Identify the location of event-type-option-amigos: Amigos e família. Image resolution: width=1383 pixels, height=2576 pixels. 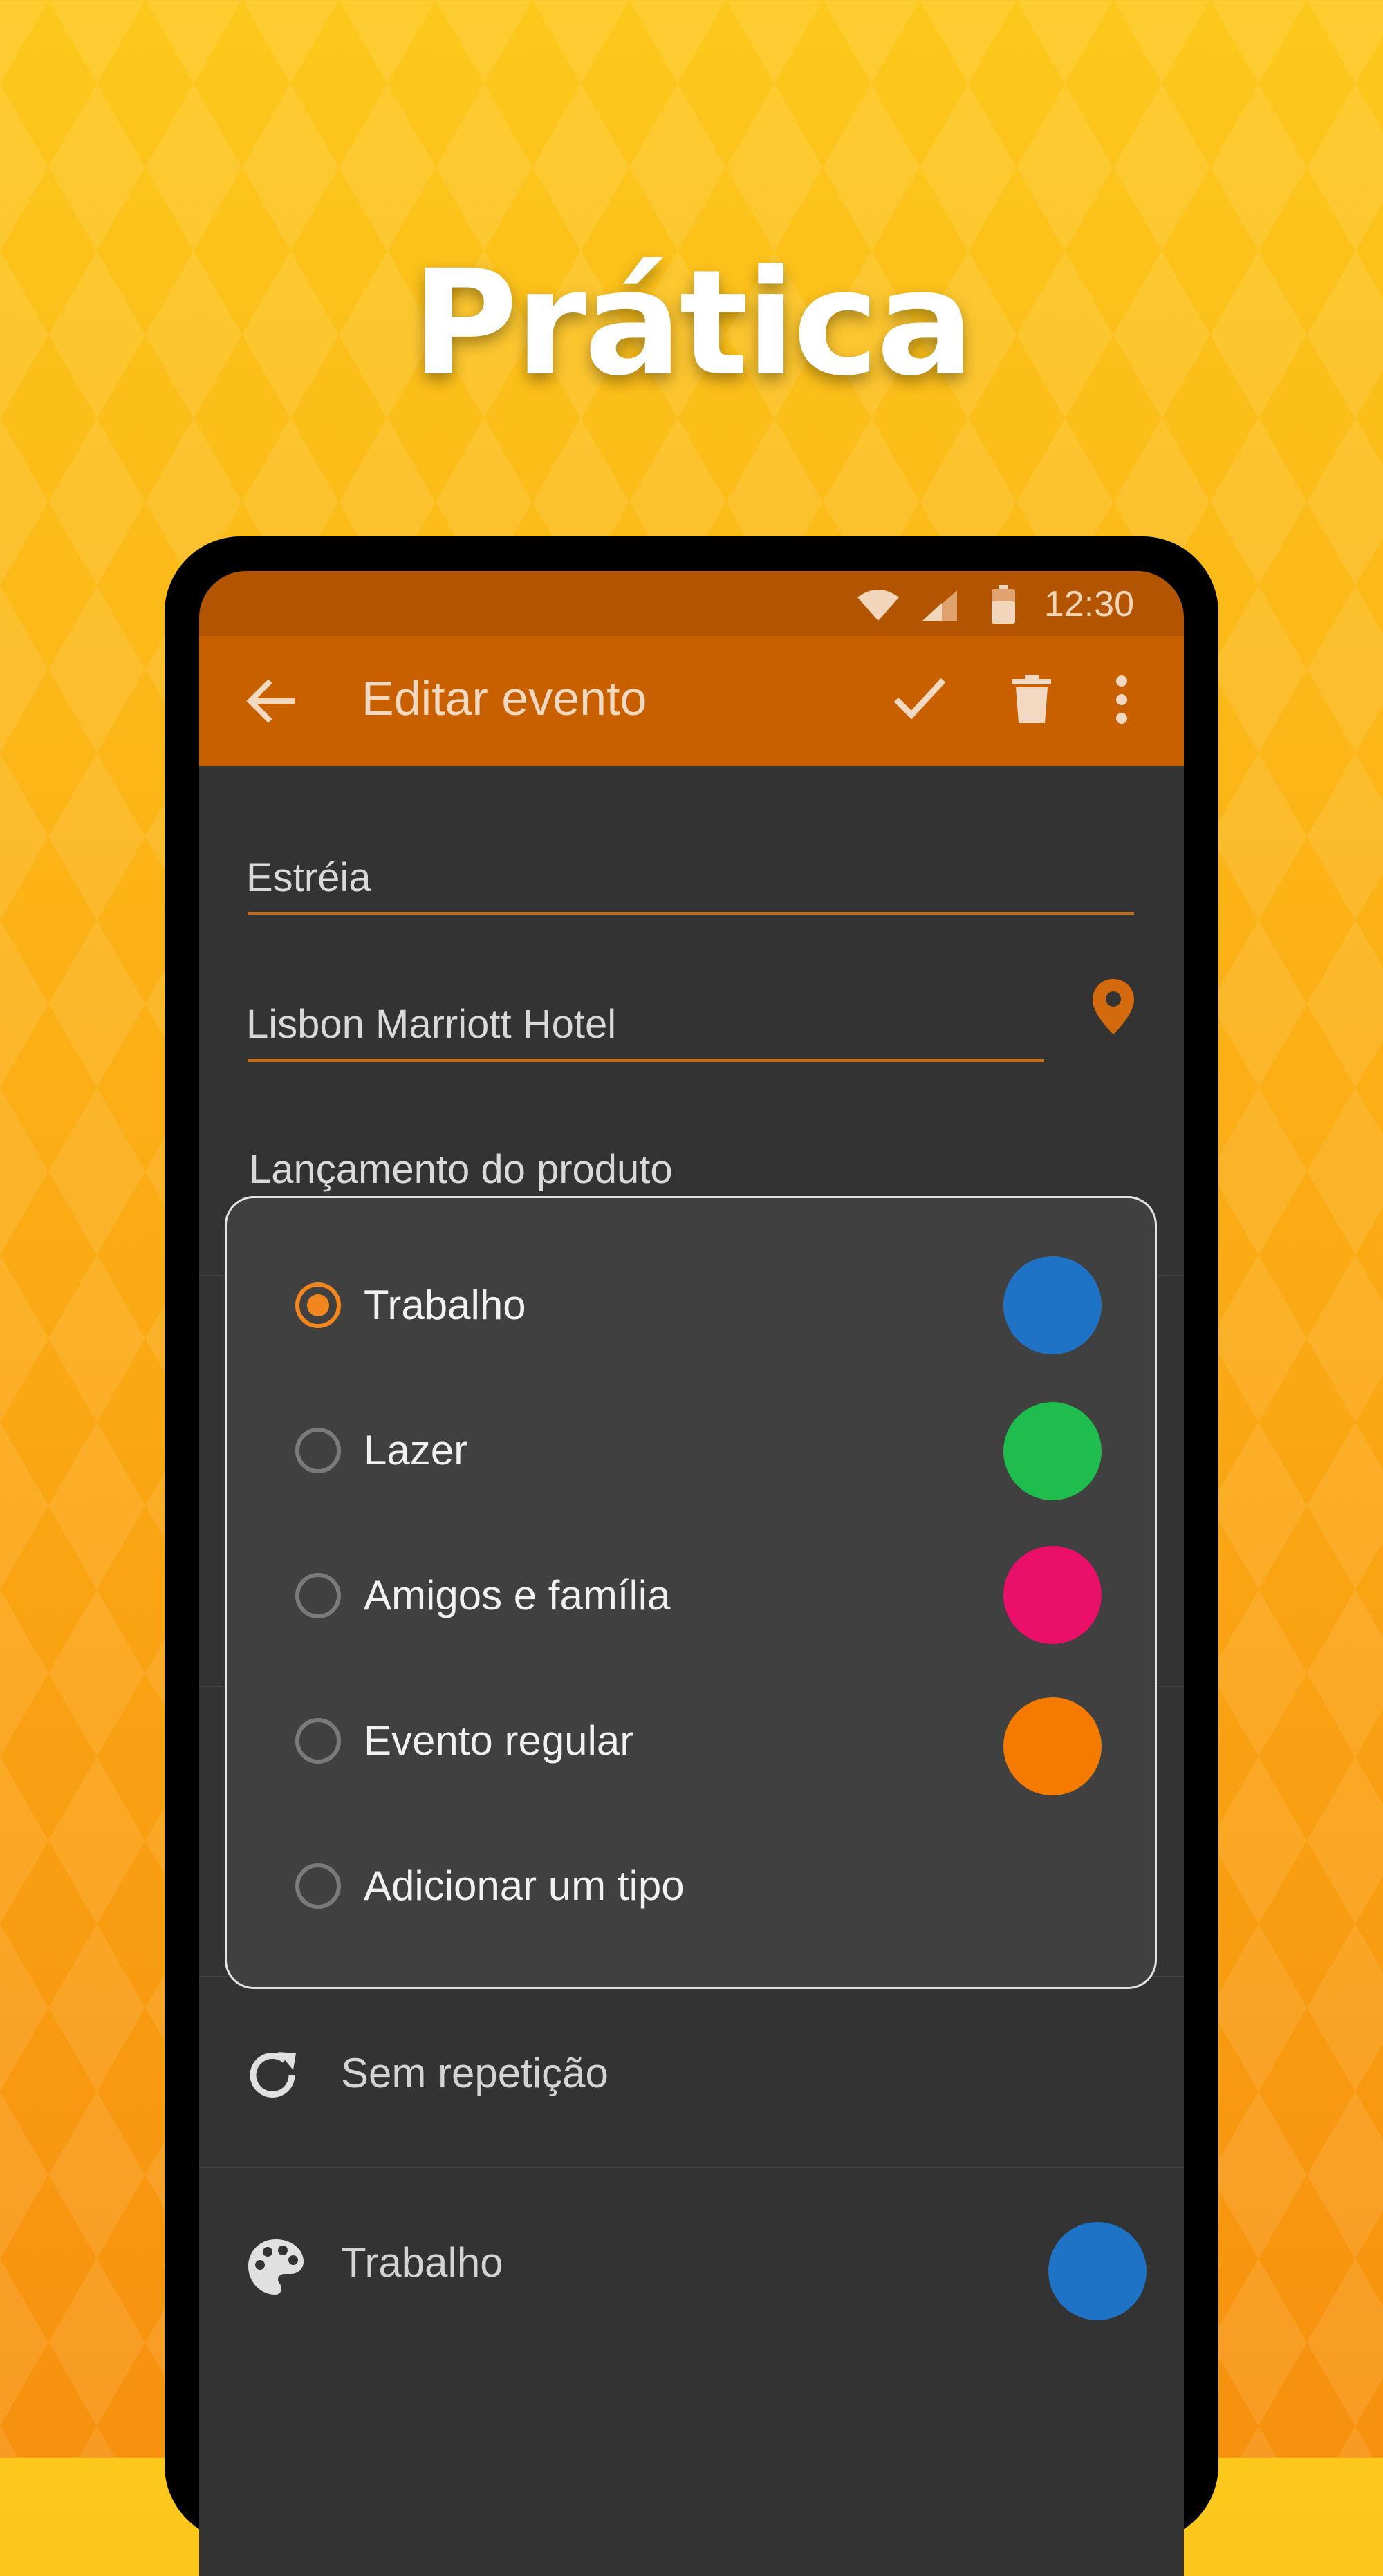
(691, 1595).